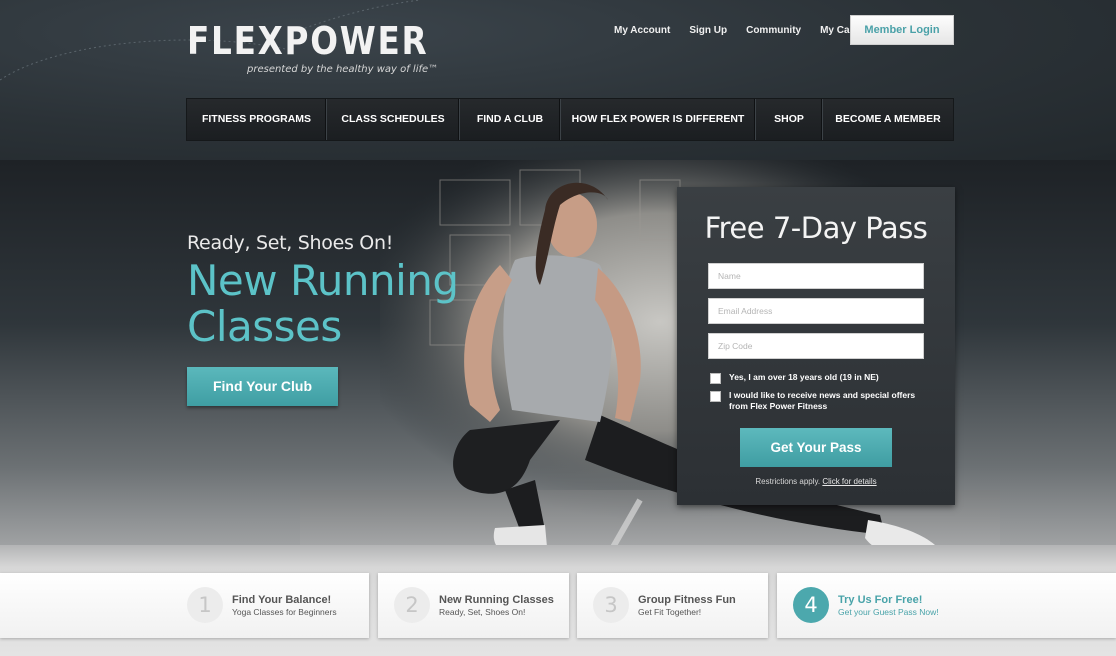 The width and height of the screenshot is (1116, 656). I want to click on member-login-button: Member Login, so click(902, 30).